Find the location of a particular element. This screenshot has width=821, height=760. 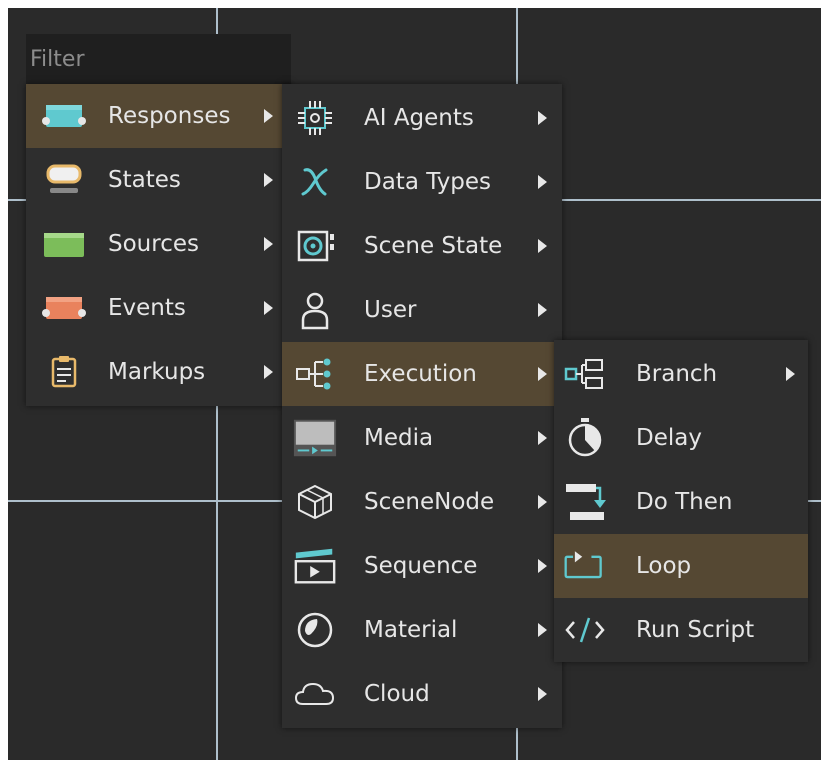

menu-item-scene-state: Scene State is located at coordinates (422, 246).